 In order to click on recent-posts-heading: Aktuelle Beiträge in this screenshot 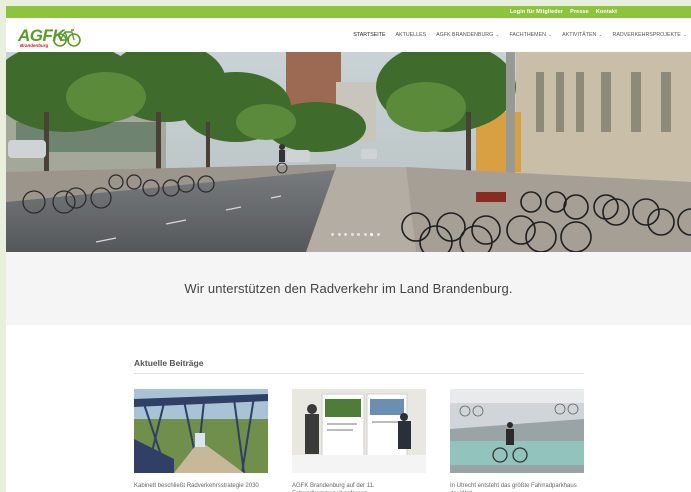, I will do `click(169, 363)`.